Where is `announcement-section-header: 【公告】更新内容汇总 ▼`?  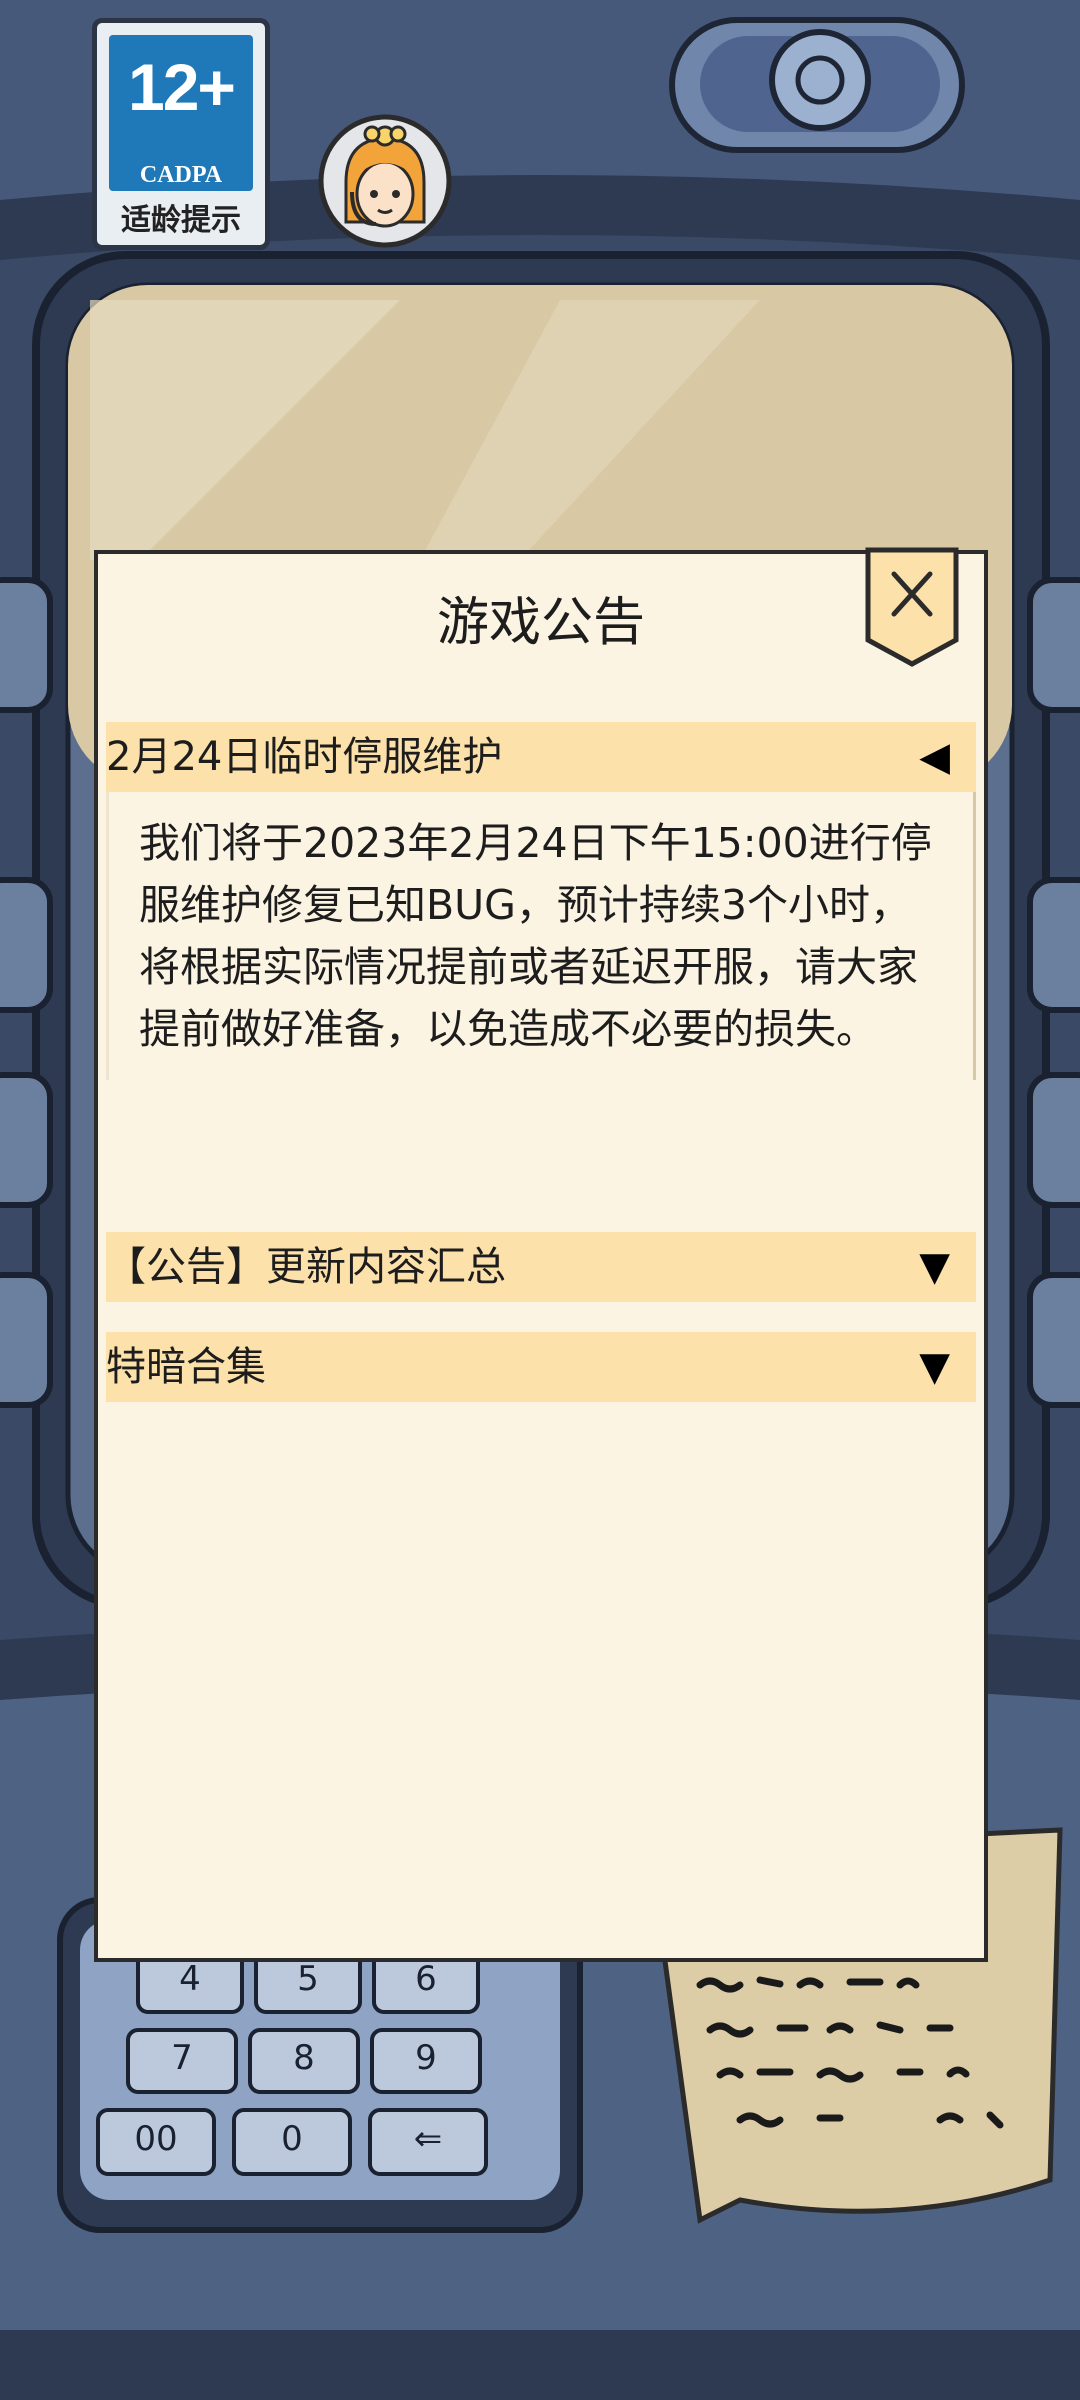
announcement-section-header: 【公告】更新内容汇总 ▼ is located at coordinates (541, 1267).